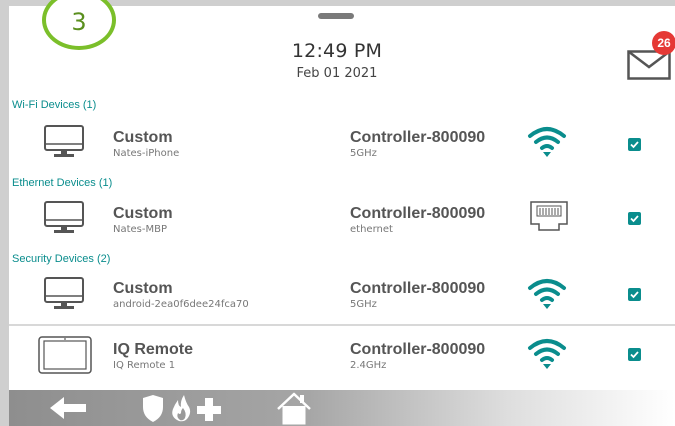 This screenshot has height=426, width=675. I want to click on clock-time: 12:49 PM, so click(337, 51).